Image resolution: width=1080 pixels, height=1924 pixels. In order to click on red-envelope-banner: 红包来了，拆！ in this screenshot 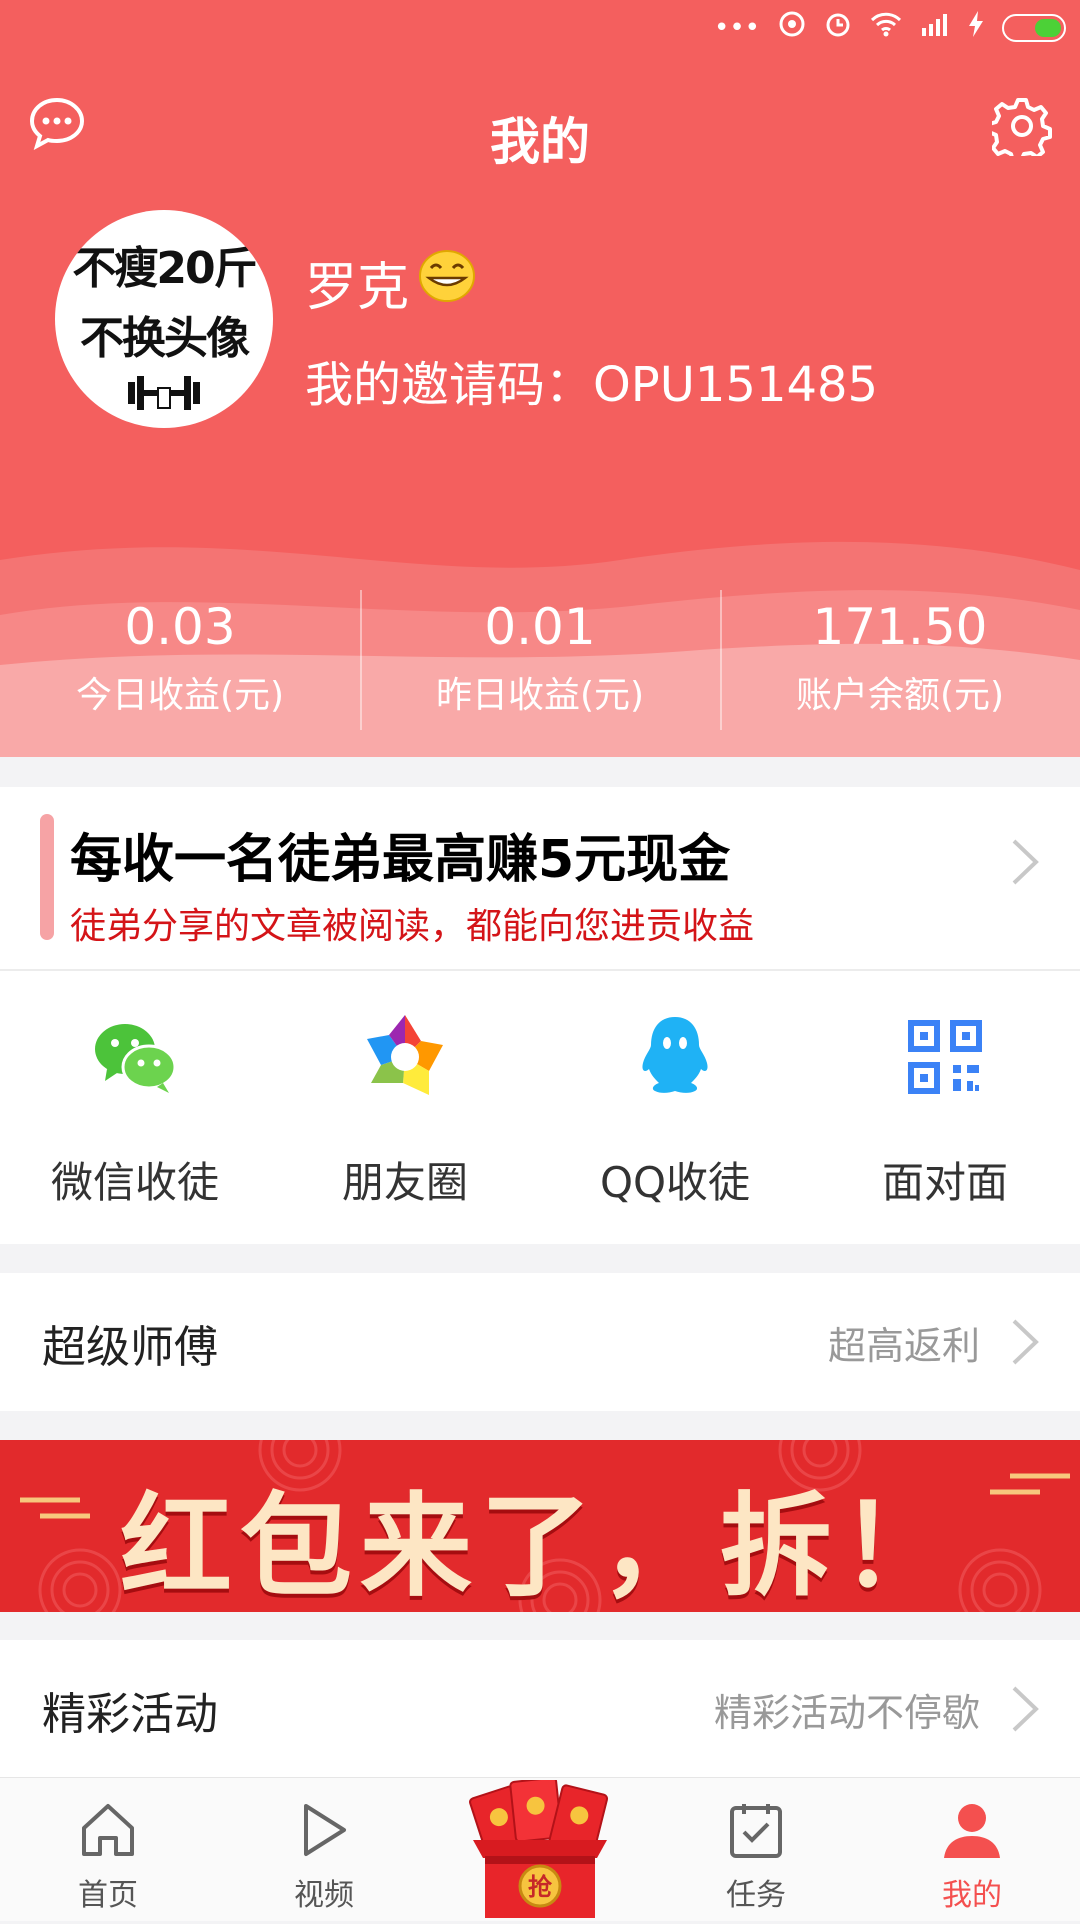, I will do `click(540, 1526)`.